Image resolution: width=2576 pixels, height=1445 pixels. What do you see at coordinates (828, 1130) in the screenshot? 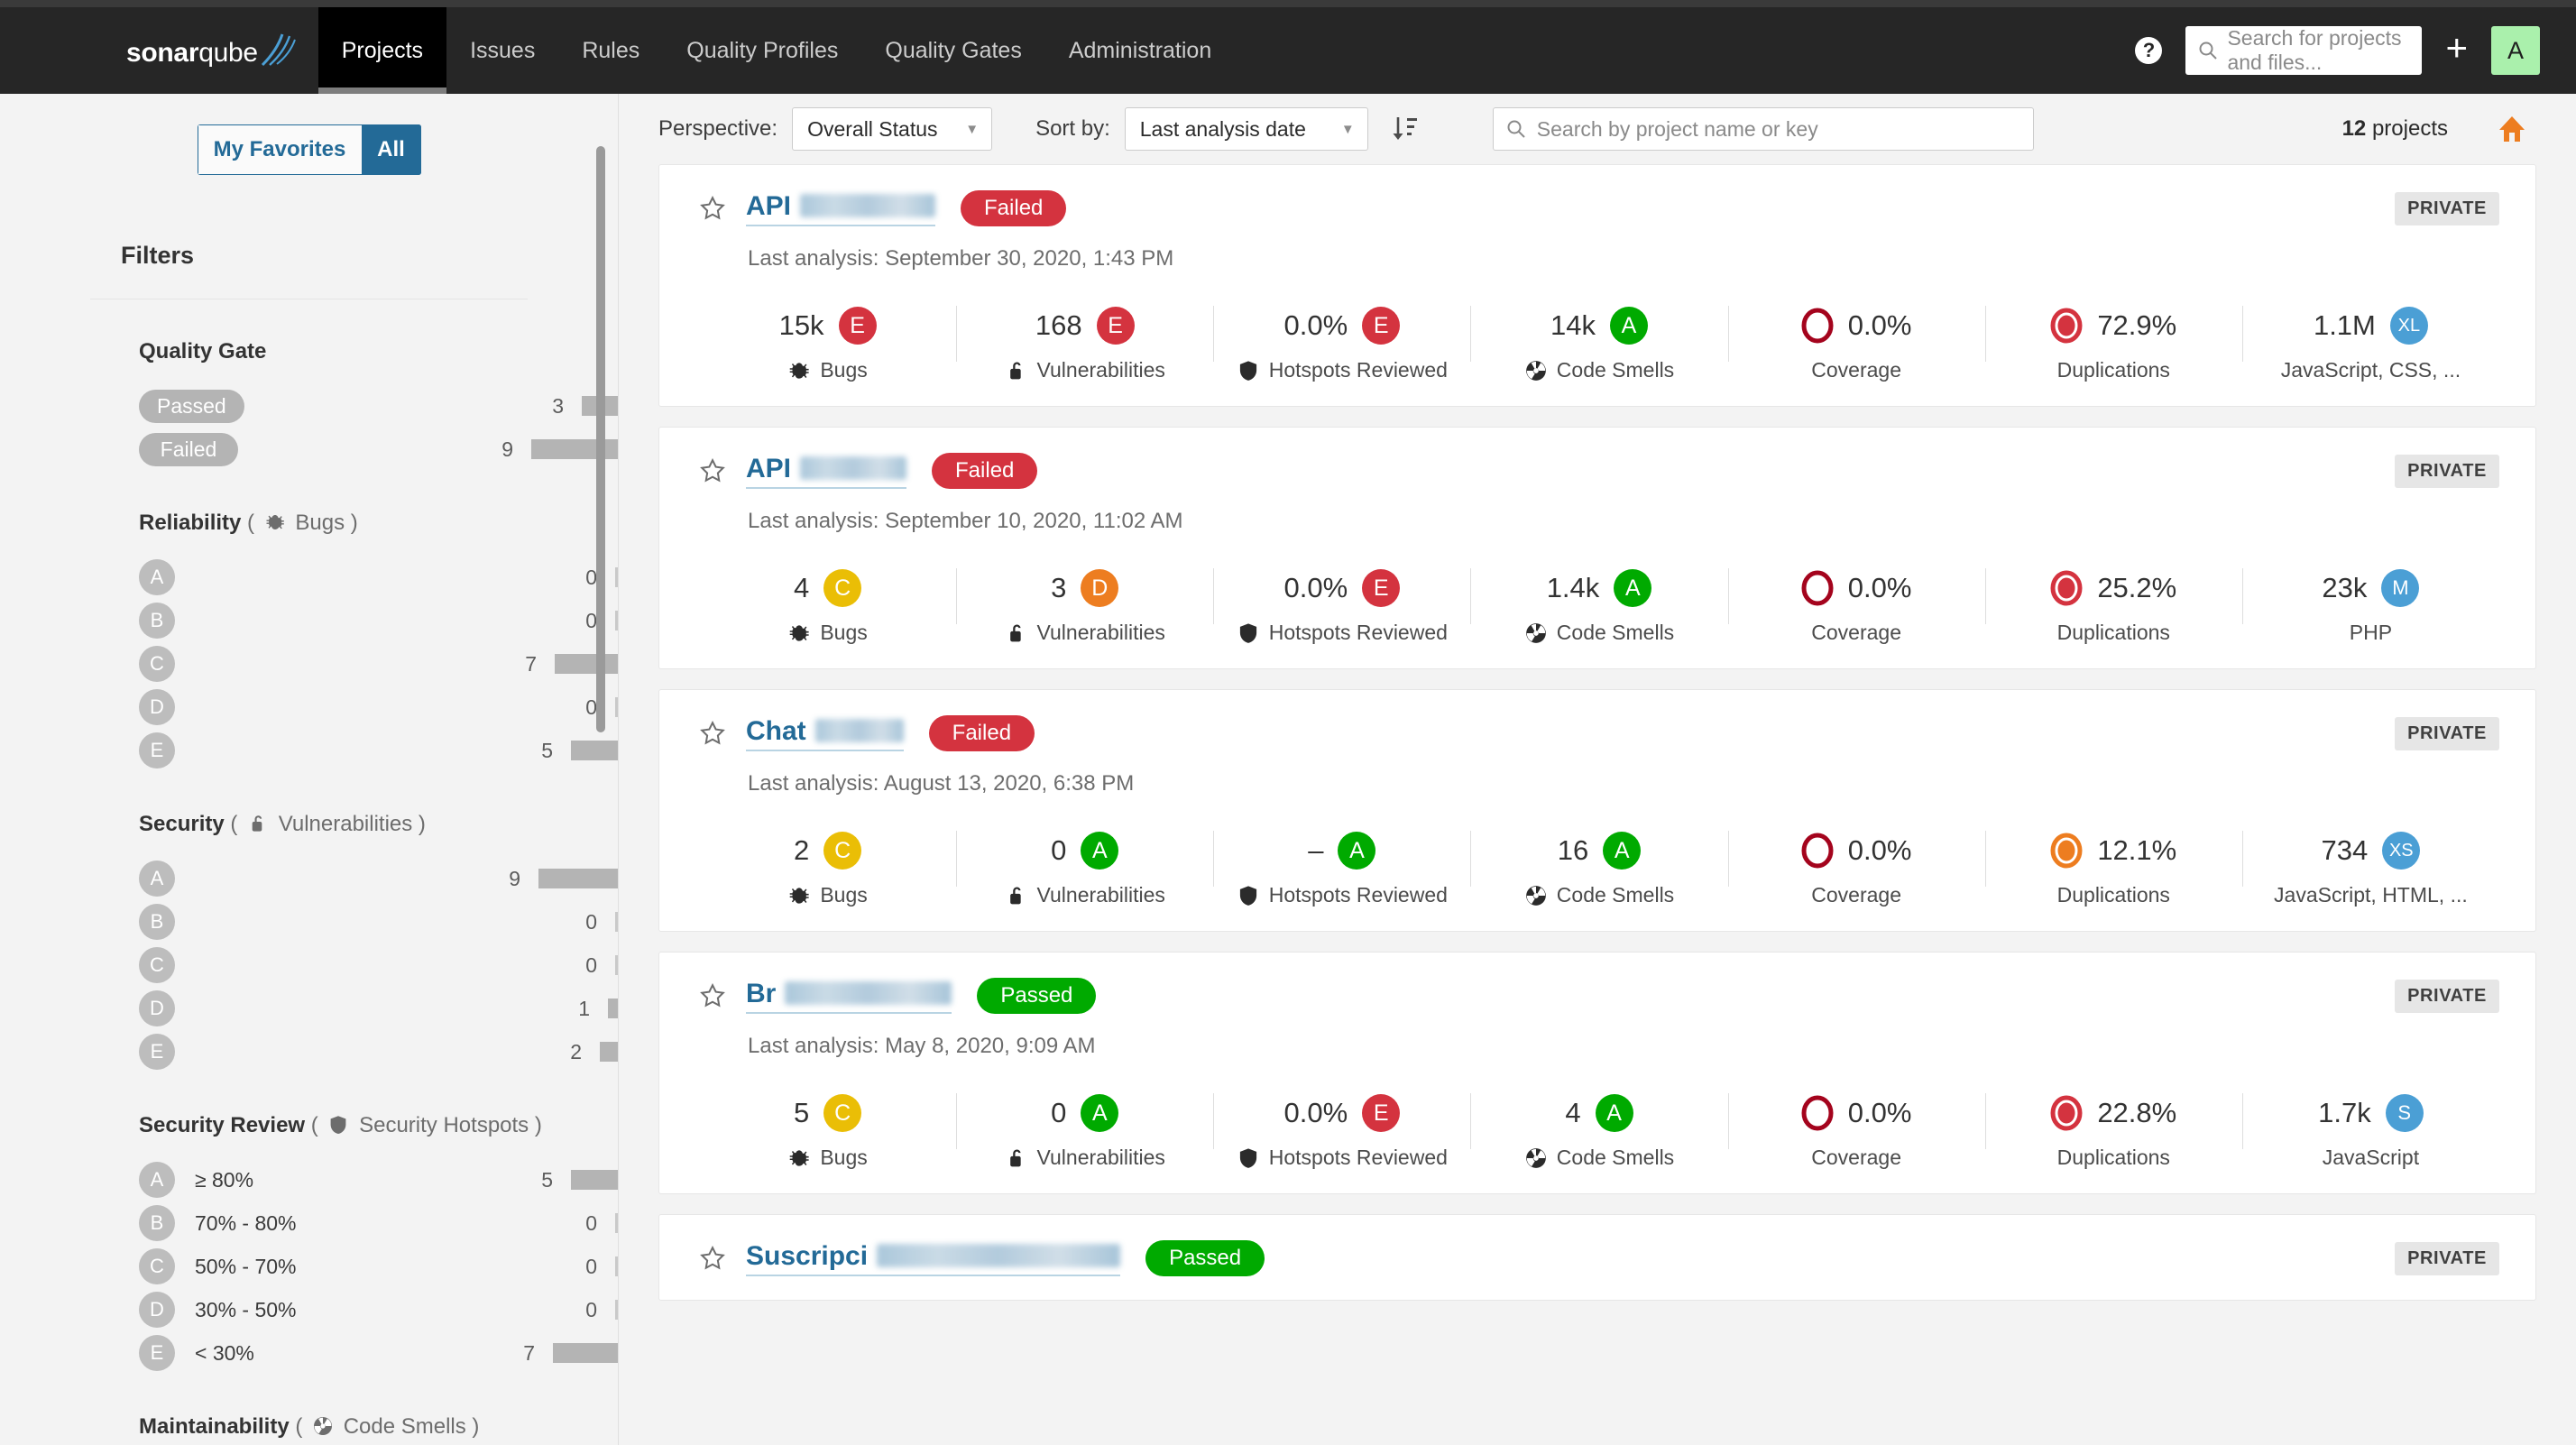
I see `metric-bugs: 5 C Bugs` at bounding box center [828, 1130].